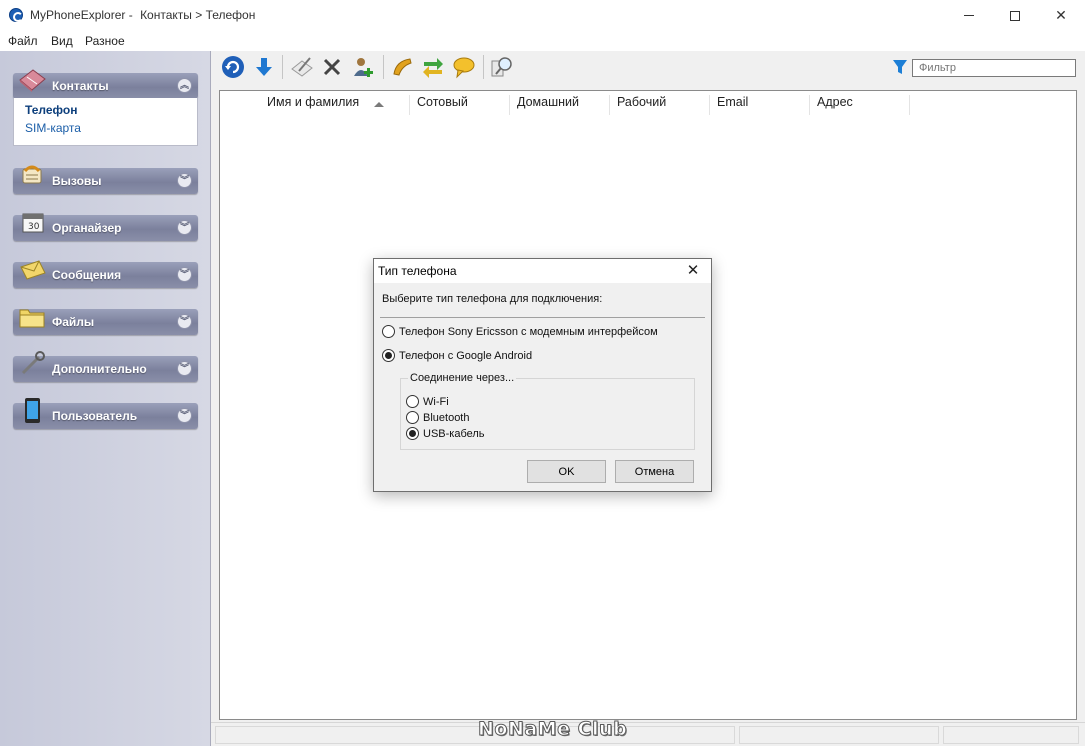 The height and width of the screenshot is (746, 1085). Describe the element at coordinates (548, 102) in the screenshot. I see `column-label: Домашний` at that location.